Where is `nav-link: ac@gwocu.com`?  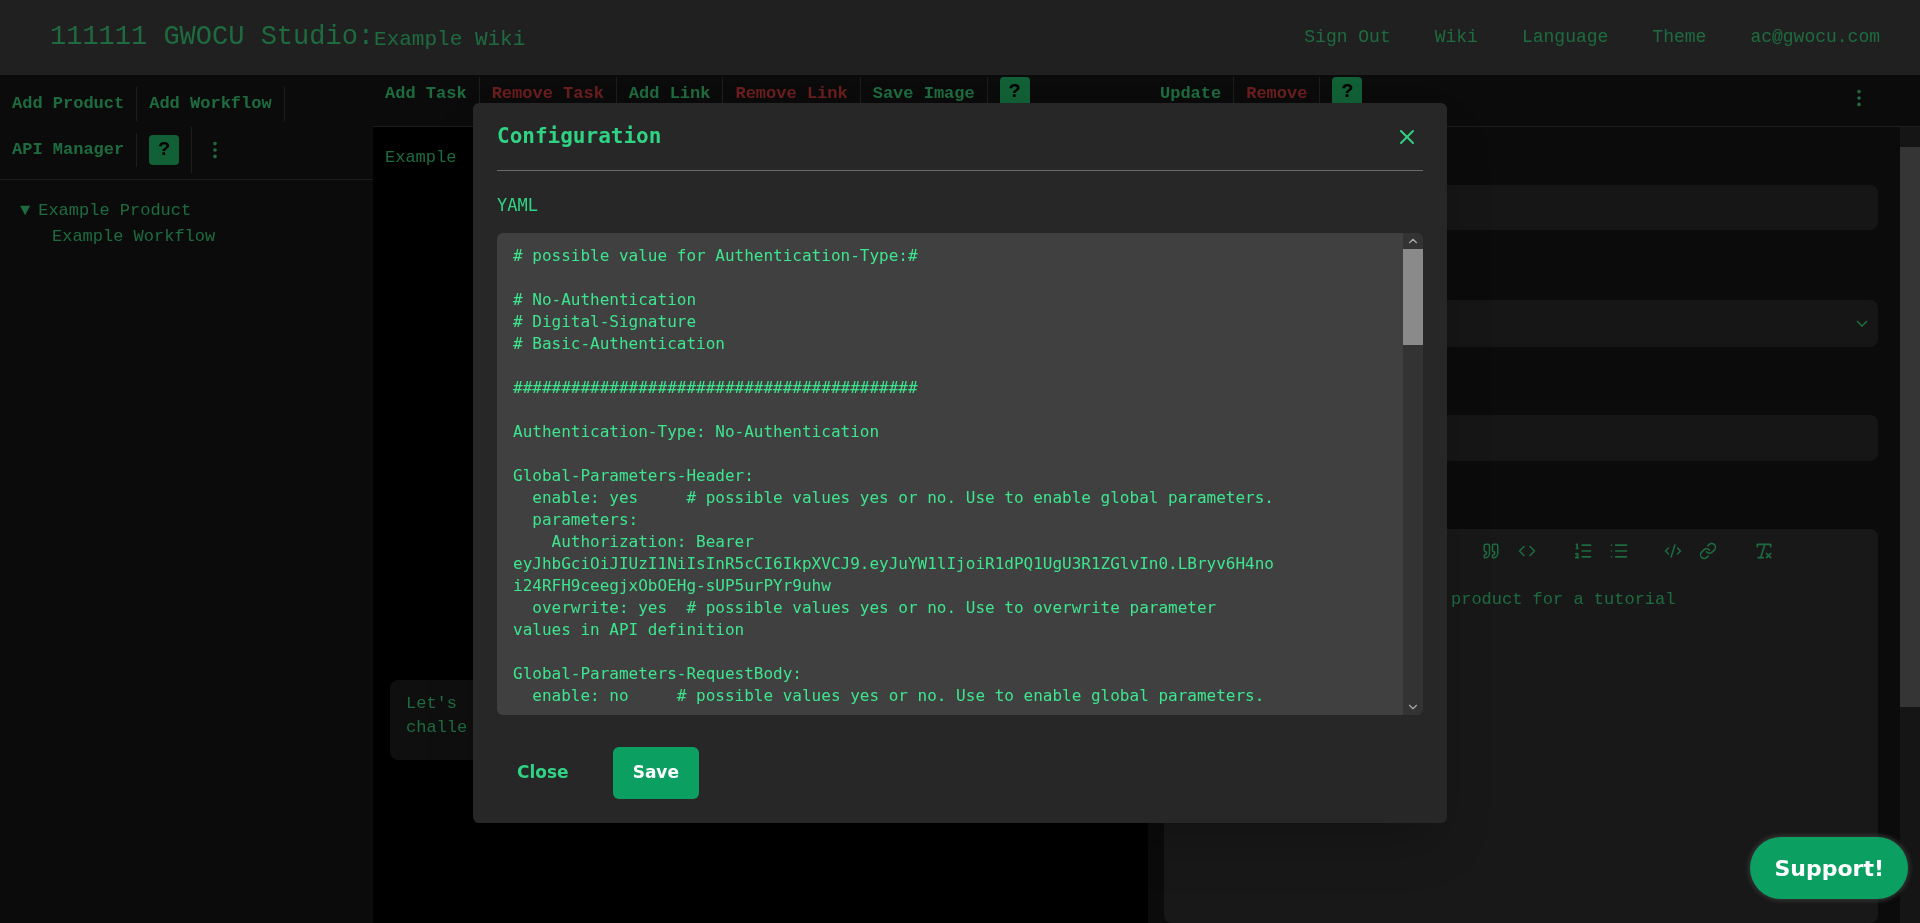
nav-link: ac@gwocu.com is located at coordinates (1815, 37).